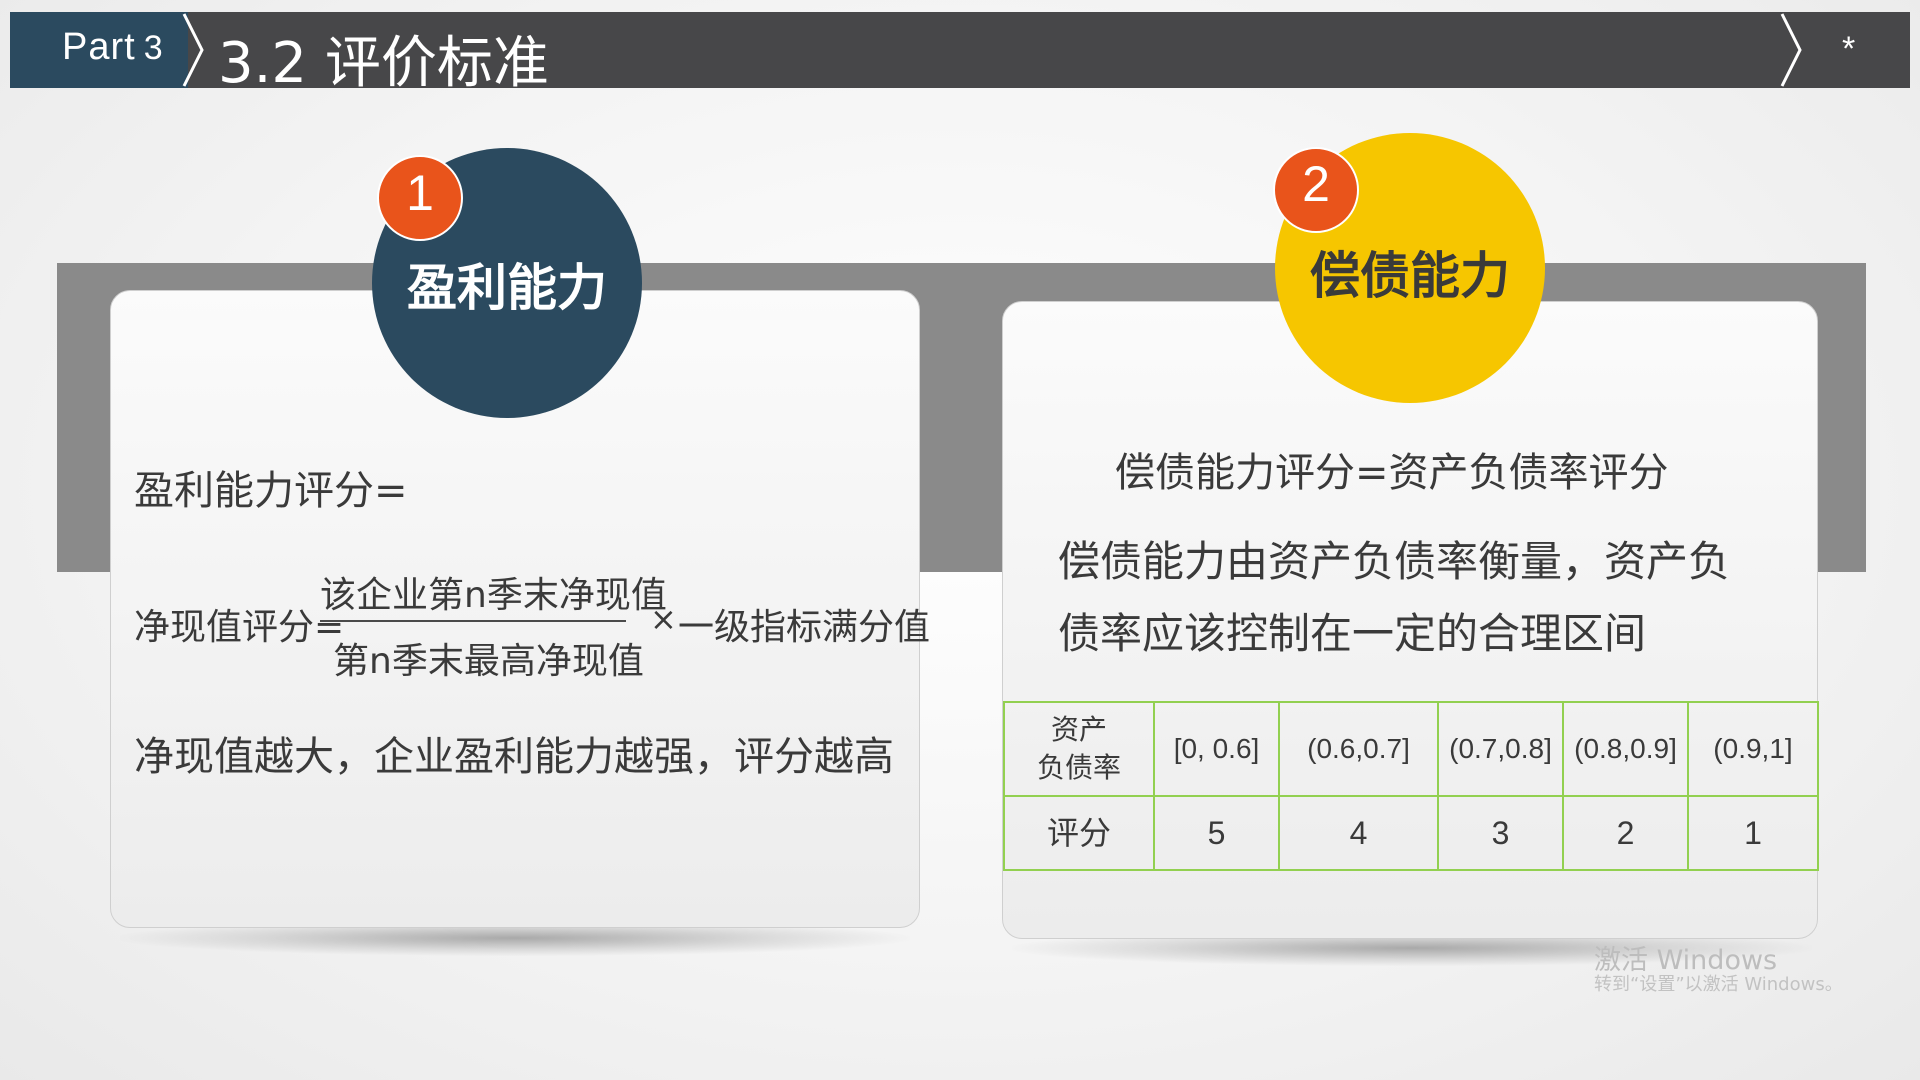 This screenshot has height=1080, width=1920. I want to click on table-cell: (0.9,1], so click(1753, 749).